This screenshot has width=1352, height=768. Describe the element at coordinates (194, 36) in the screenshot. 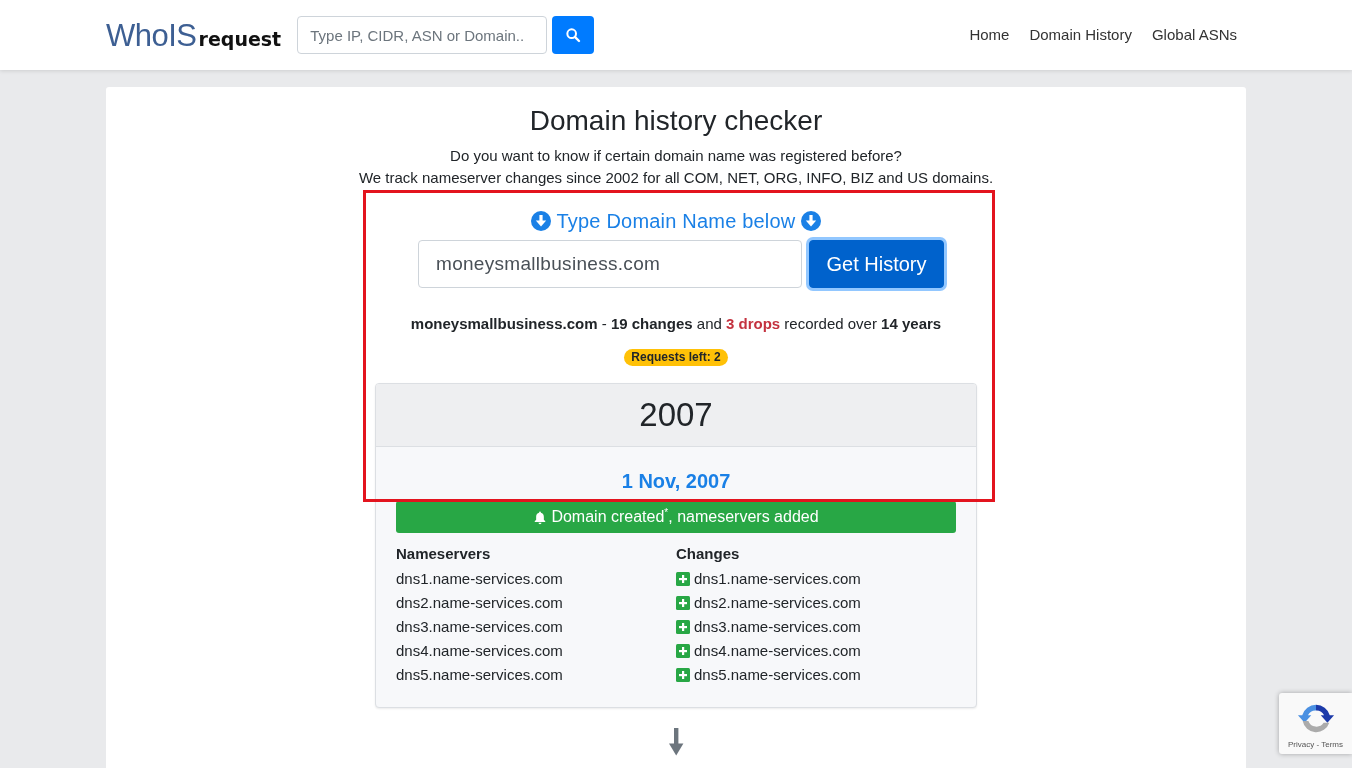

I see `site-logo: WhoIS request` at that location.